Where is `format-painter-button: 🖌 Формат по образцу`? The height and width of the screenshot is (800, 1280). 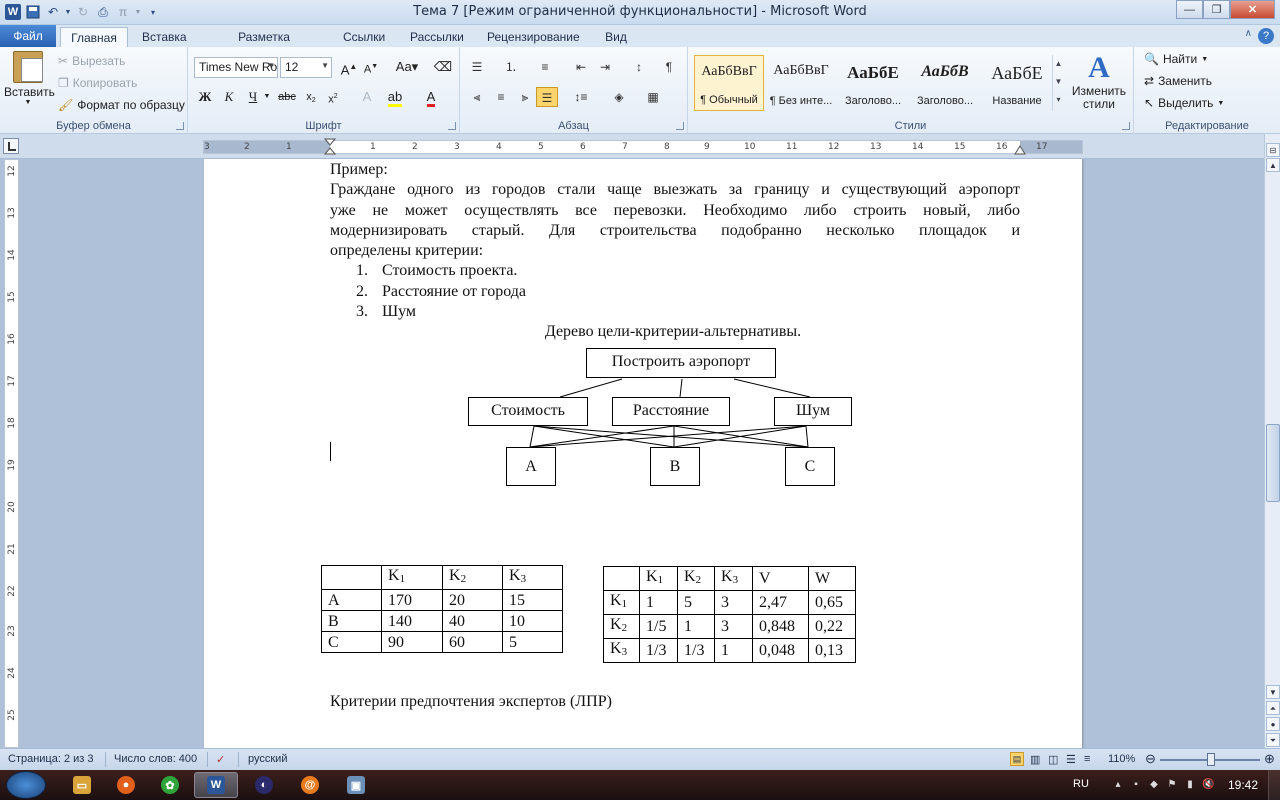 format-painter-button: 🖌 Формат по образцу is located at coordinates (121, 105).